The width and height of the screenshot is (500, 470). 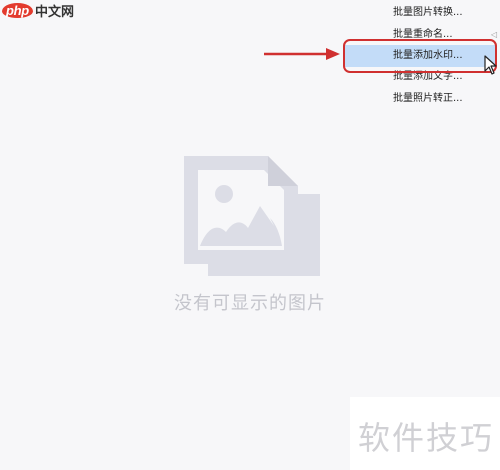 What do you see at coordinates (252, 216) in the screenshot?
I see `no-image-placeholder-icon` at bounding box center [252, 216].